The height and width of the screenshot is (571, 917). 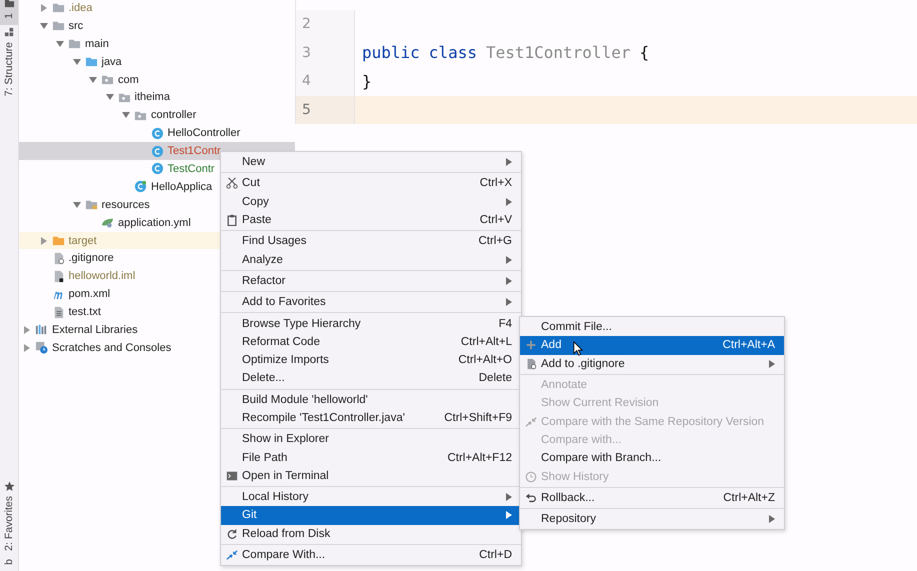 What do you see at coordinates (157, 61) in the screenshot?
I see `tree-item: java` at bounding box center [157, 61].